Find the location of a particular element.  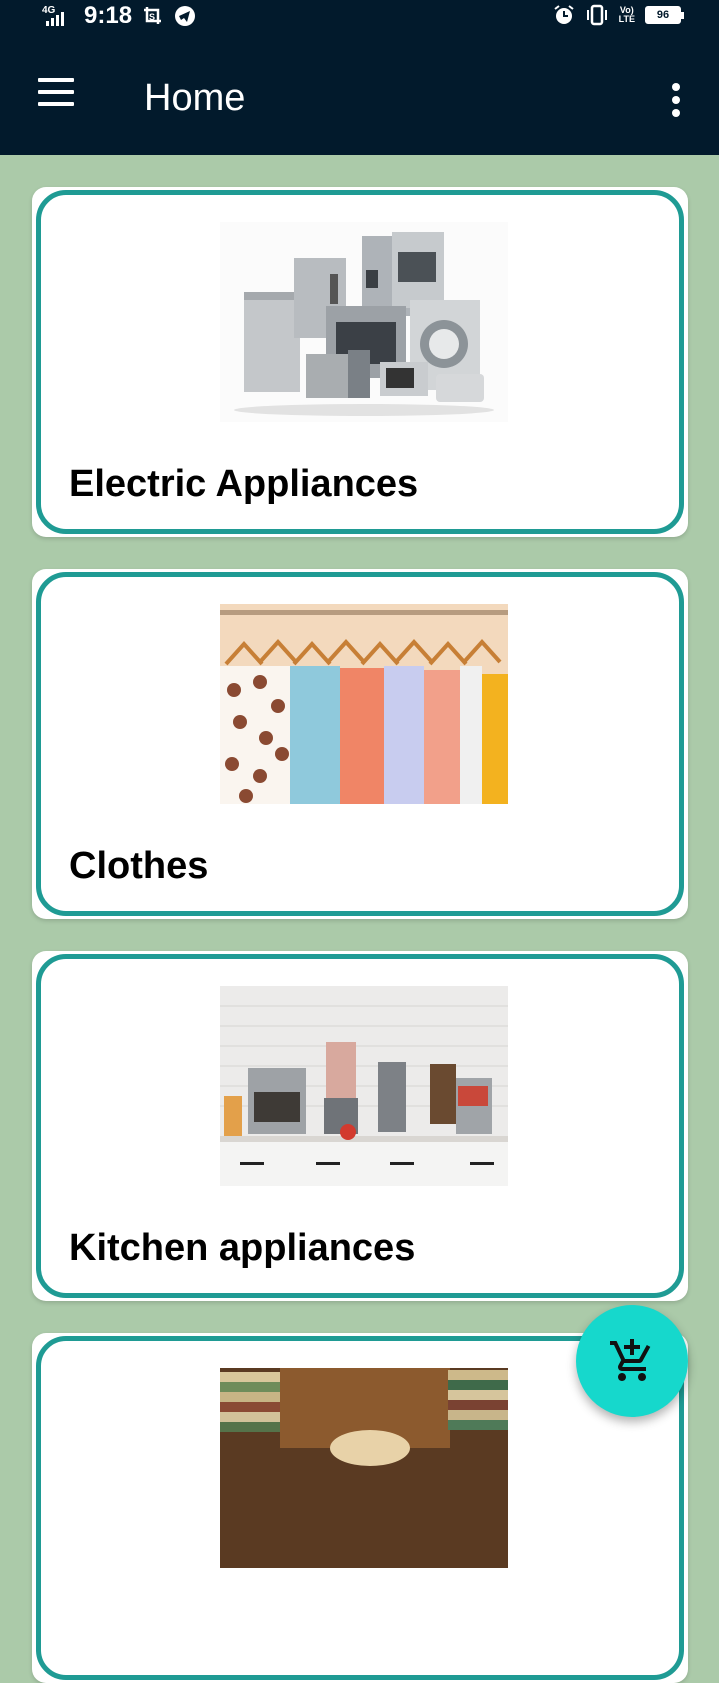

status-time: 9:18 is located at coordinates (108, 15).